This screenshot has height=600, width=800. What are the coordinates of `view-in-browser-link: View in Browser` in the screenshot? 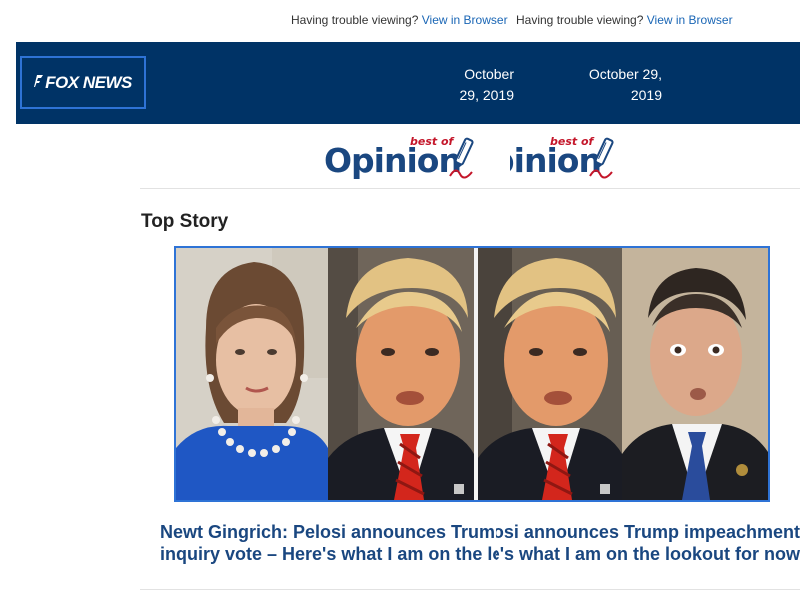 It's located at (465, 20).